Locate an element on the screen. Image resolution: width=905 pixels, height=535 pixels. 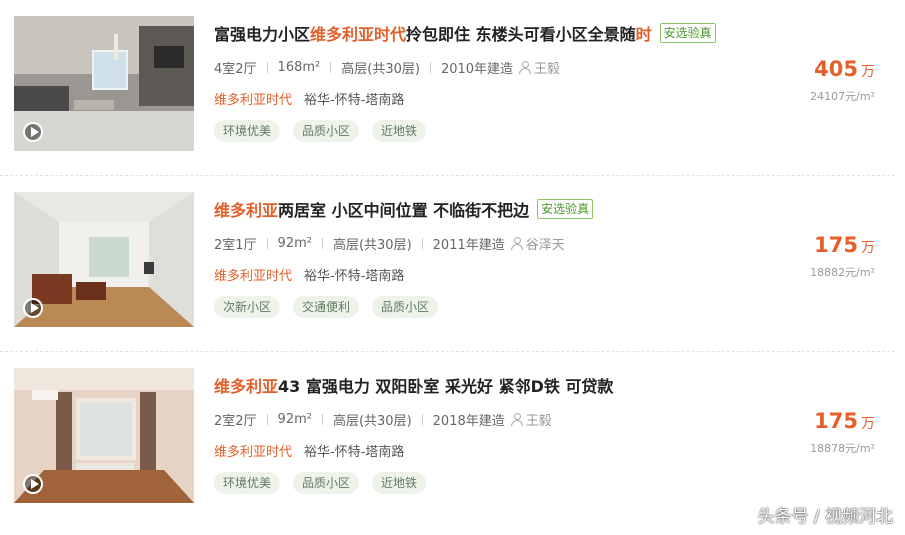
title-text: 拎包即住 东楼头可看小区全景随 is located at coordinates (521, 34).